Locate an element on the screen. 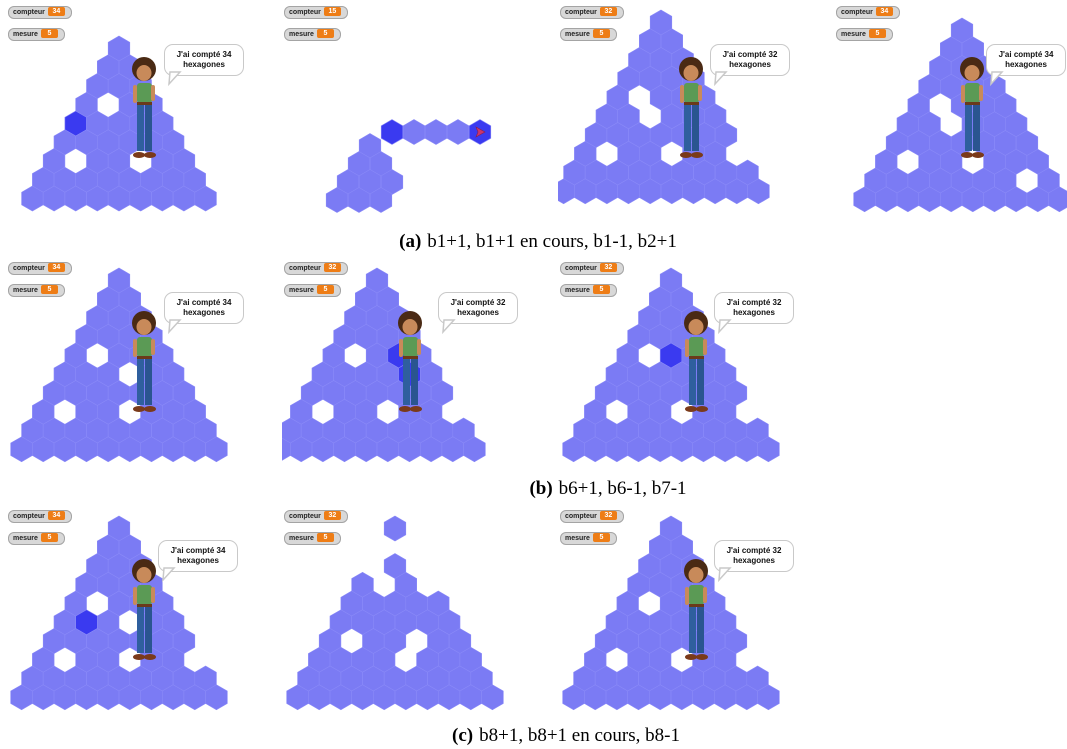 Image resolution: width=1067 pixels, height=749 pixels. figure-caption: (b) b6+1, b6-1, b7-1 is located at coordinates (607, 489).